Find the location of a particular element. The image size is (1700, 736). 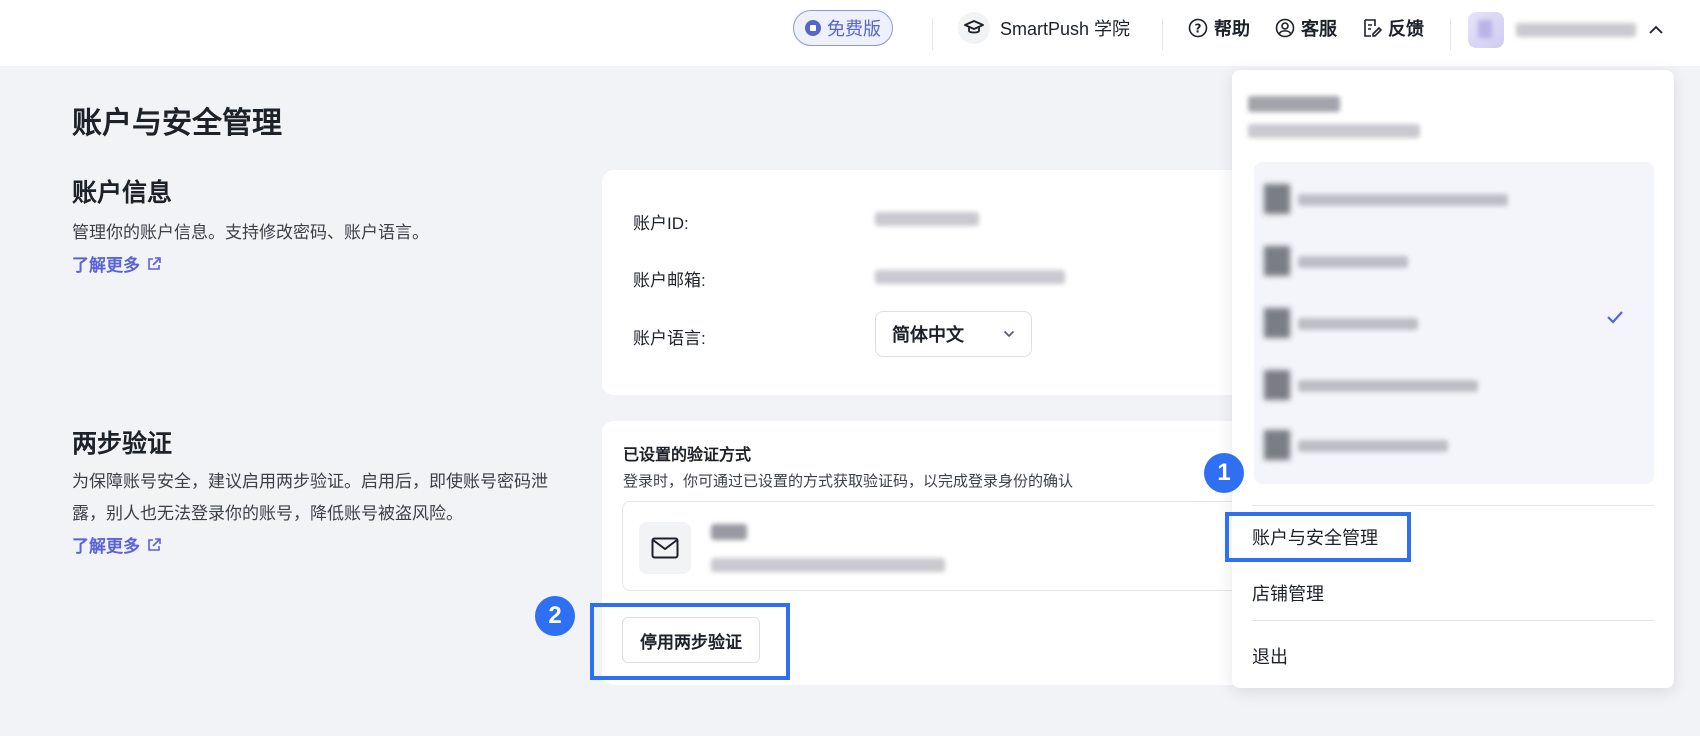

mail-icon is located at coordinates (665, 548).